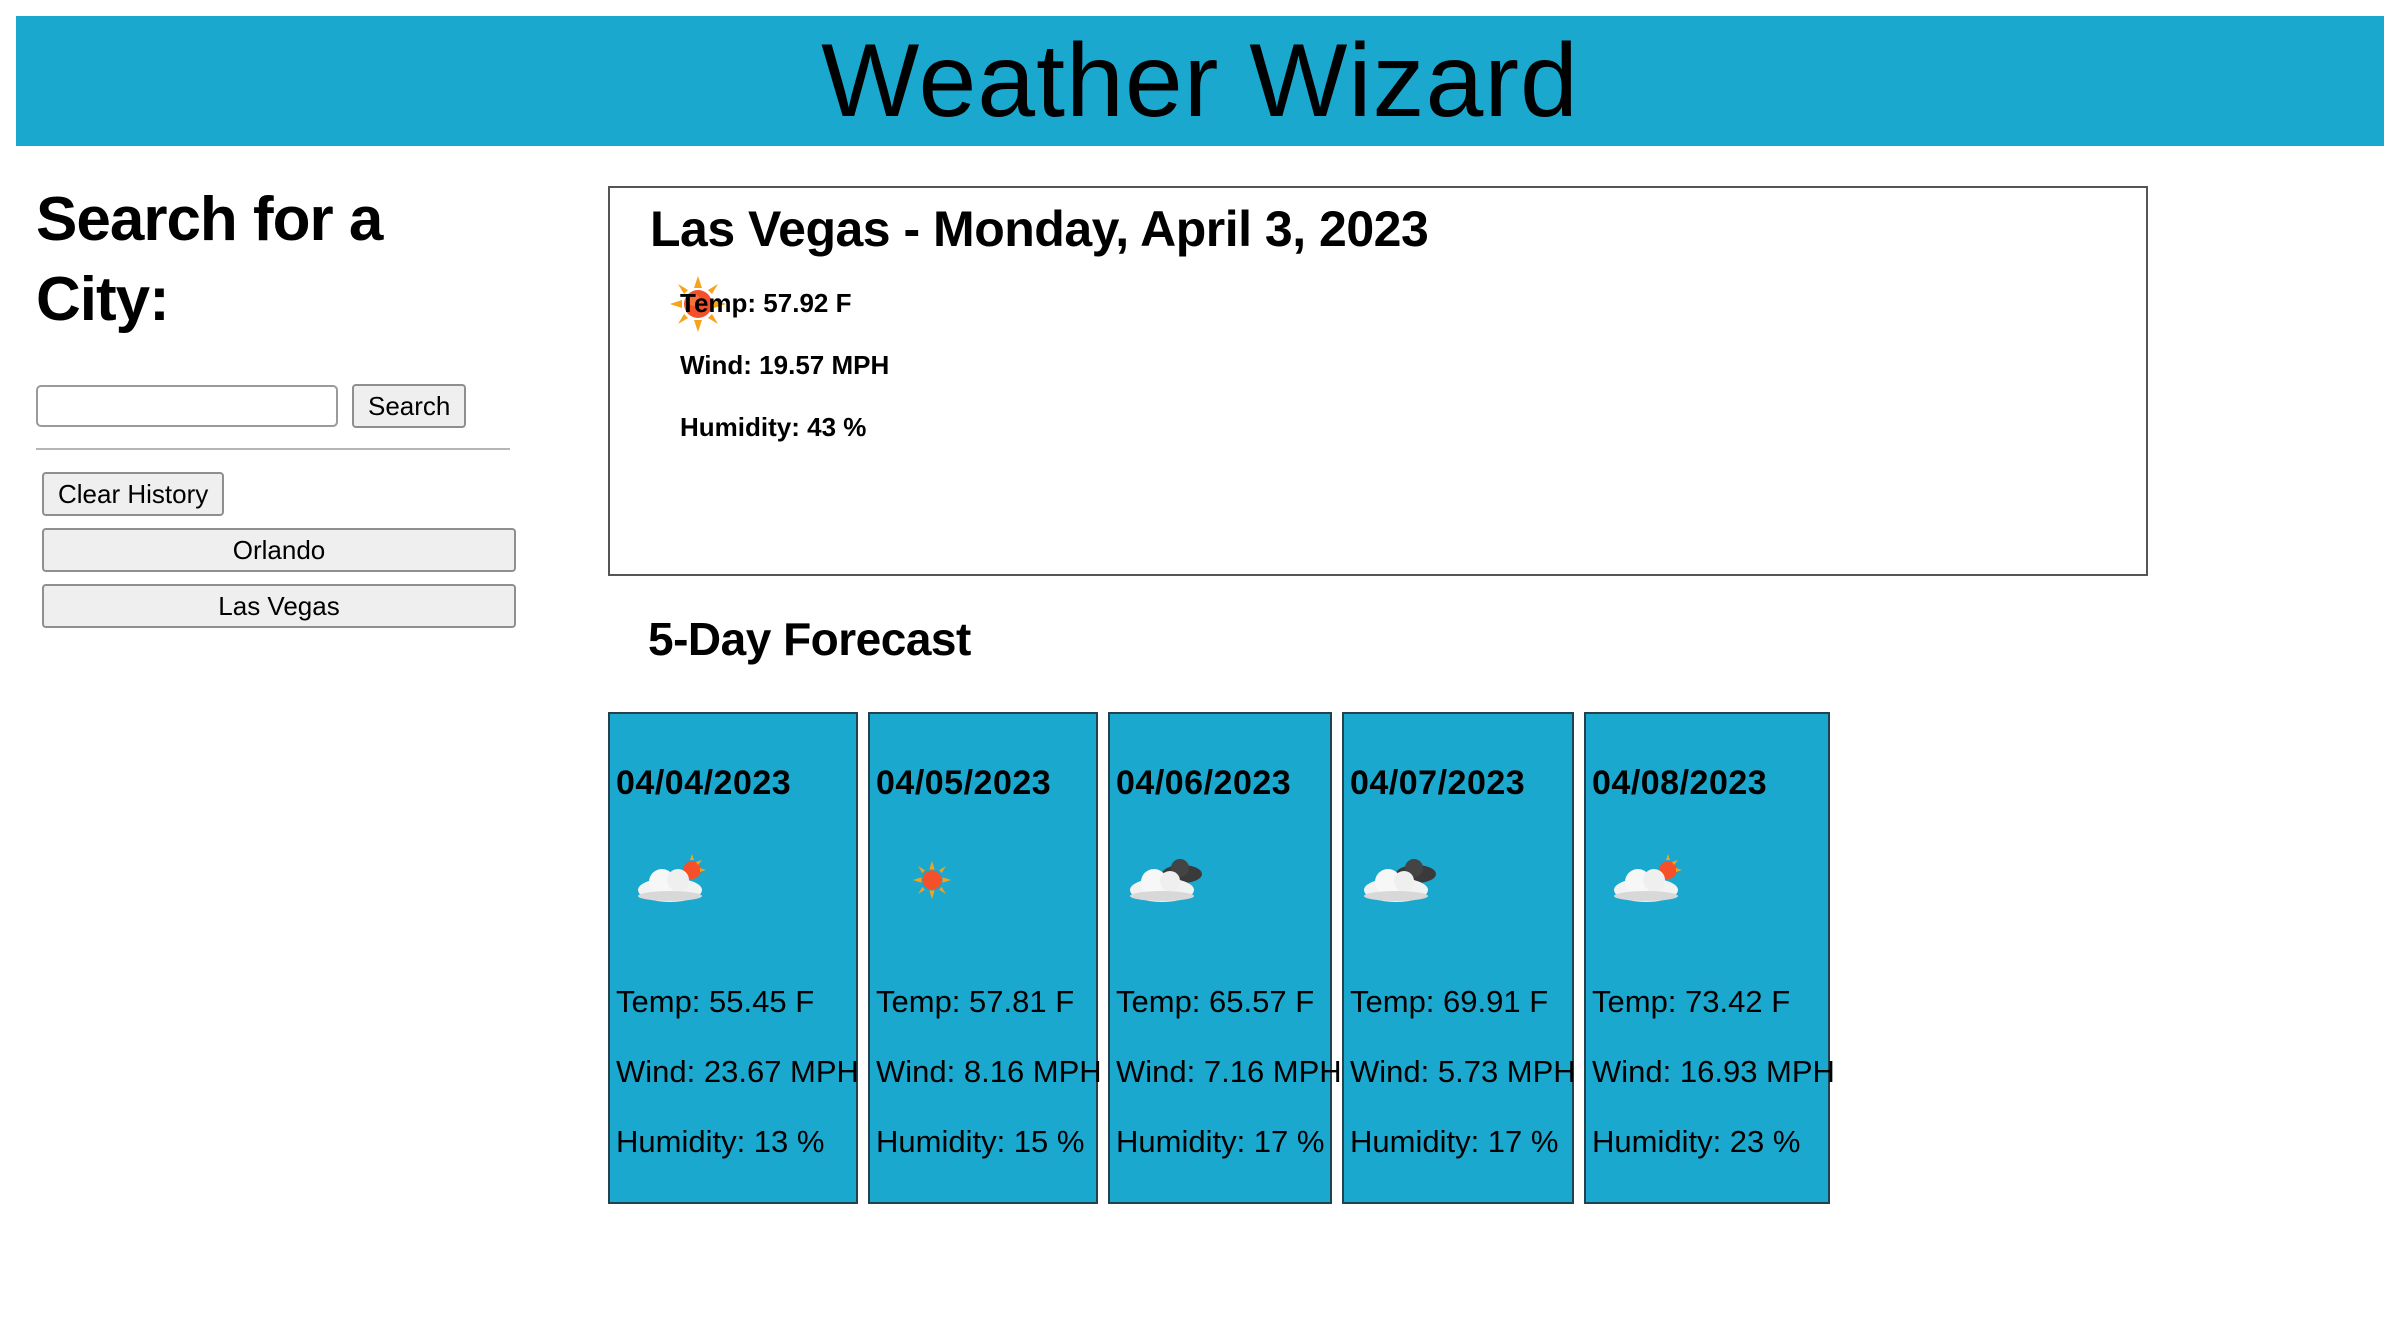 This screenshot has height=1322, width=2400. What do you see at coordinates (932, 880) in the screenshot?
I see `sun-icon` at bounding box center [932, 880].